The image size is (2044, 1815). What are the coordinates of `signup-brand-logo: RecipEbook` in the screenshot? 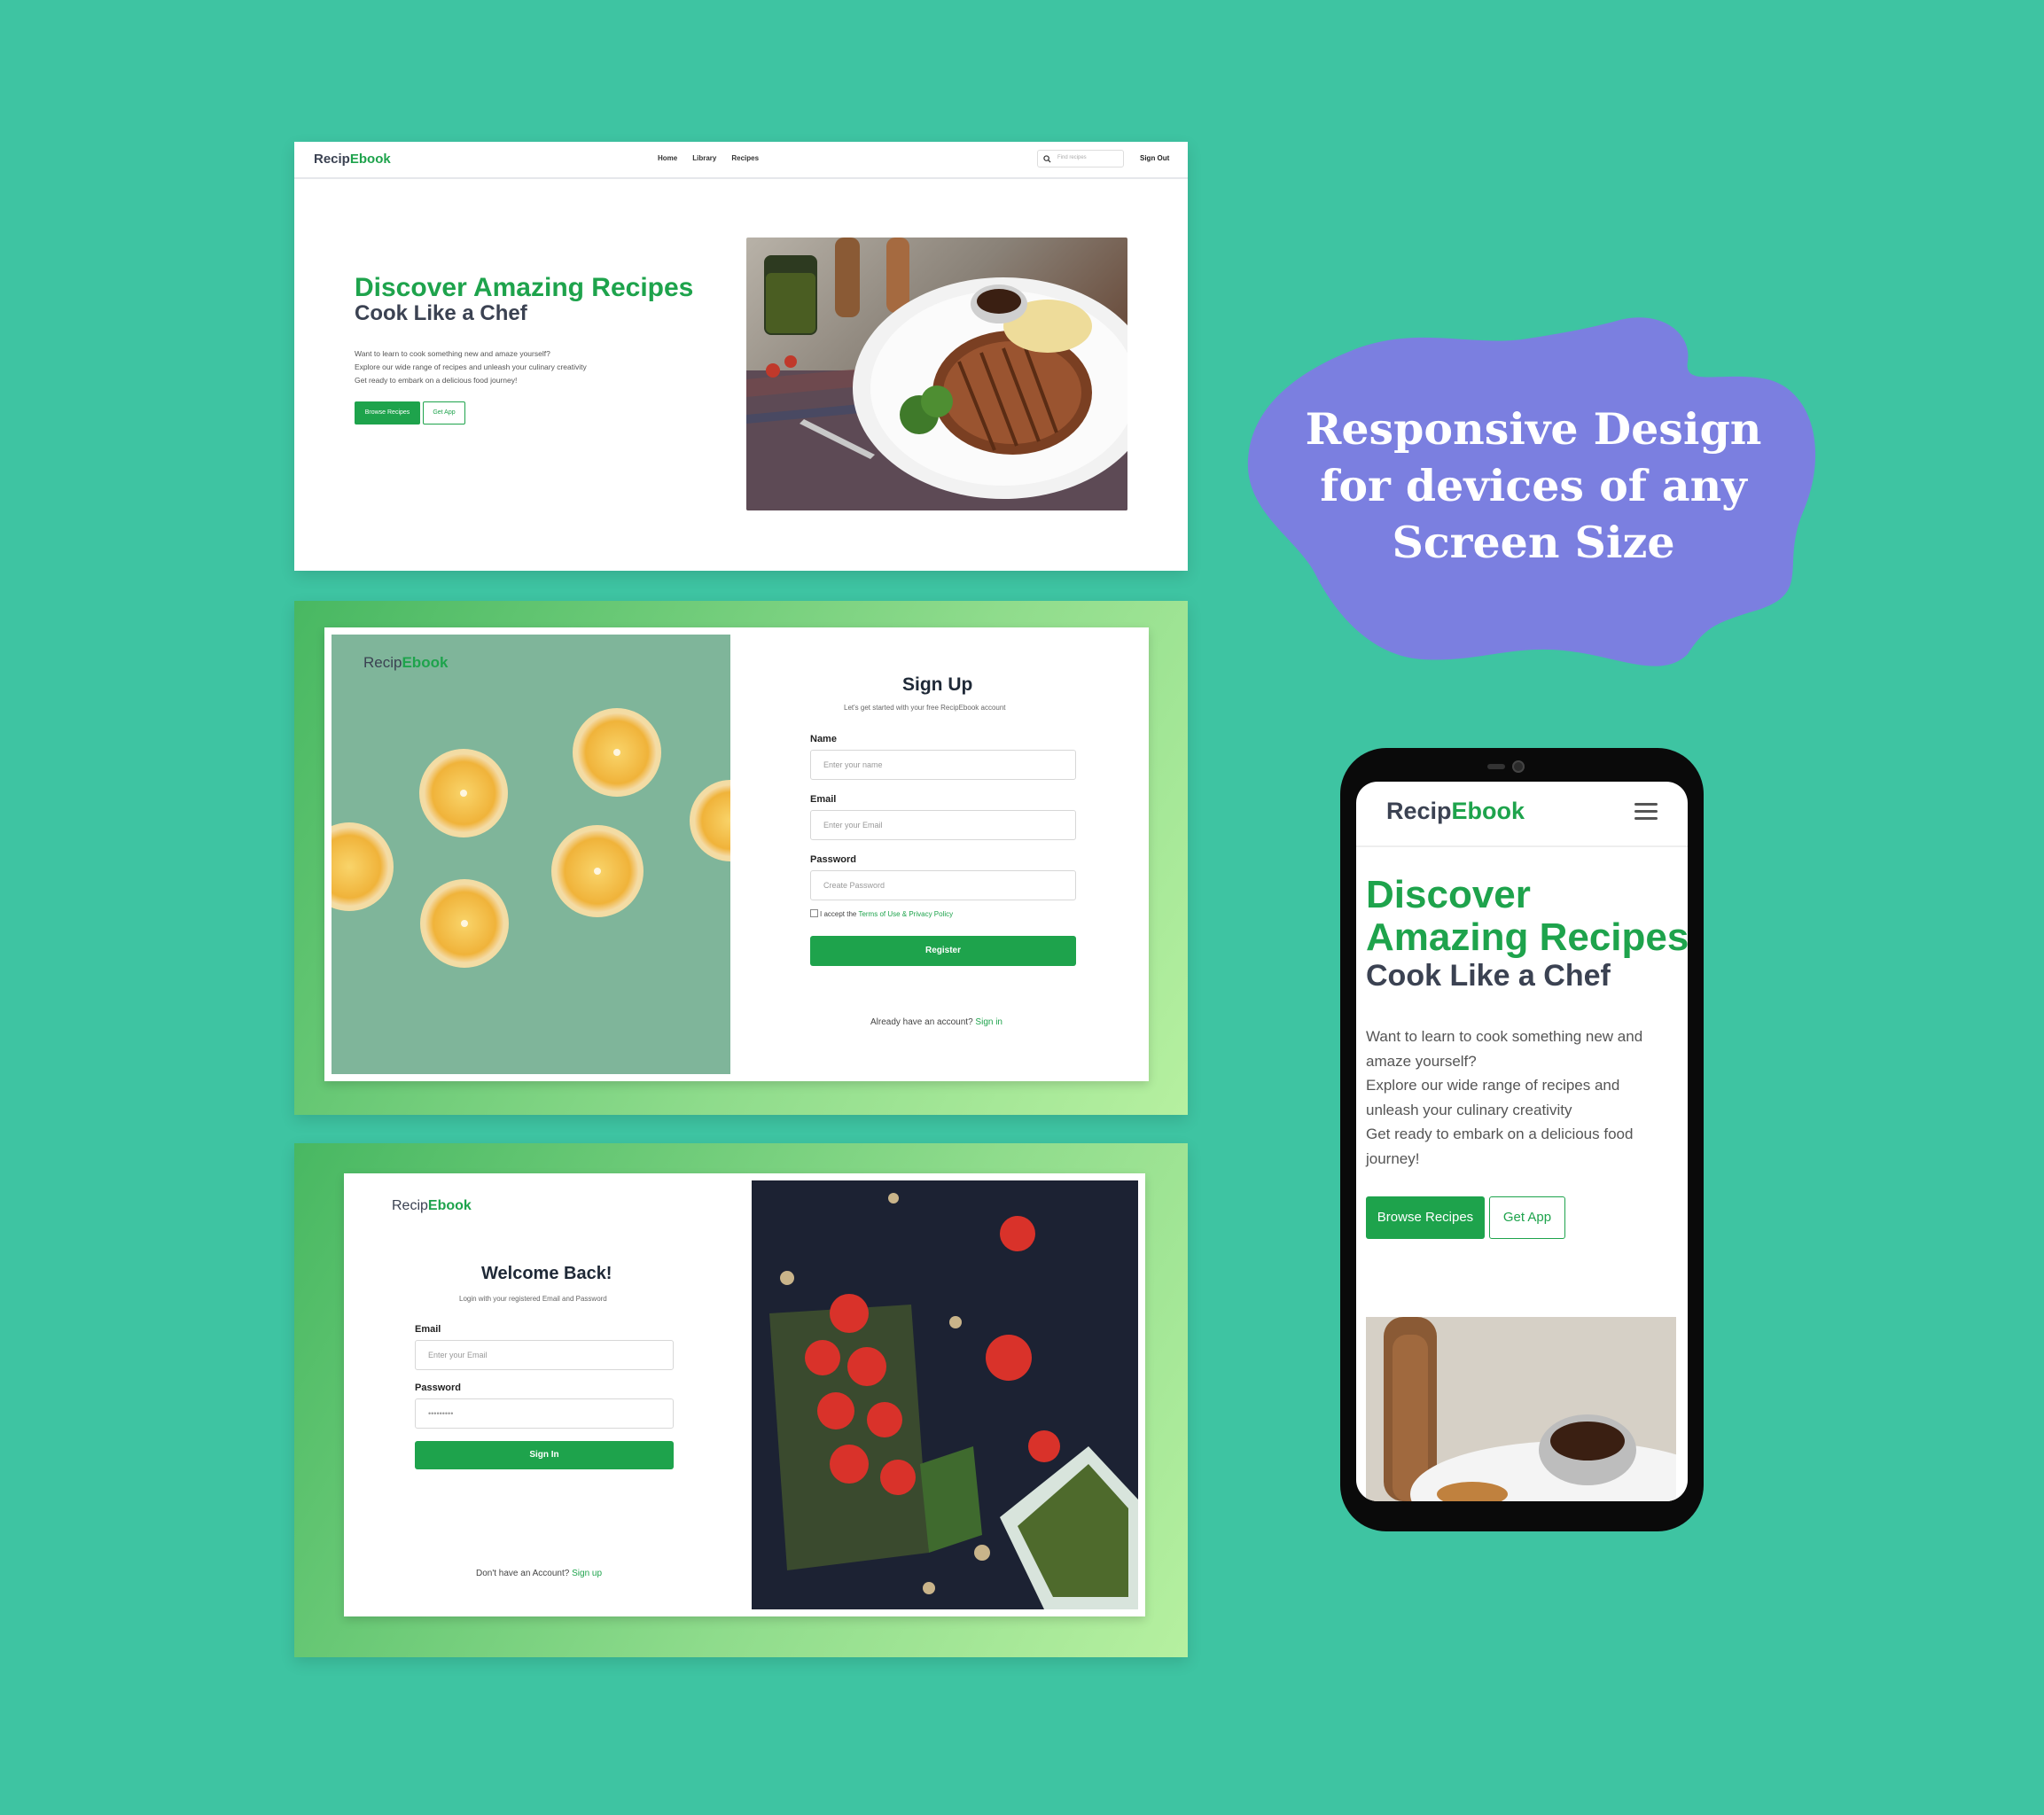 It's located at (405, 663).